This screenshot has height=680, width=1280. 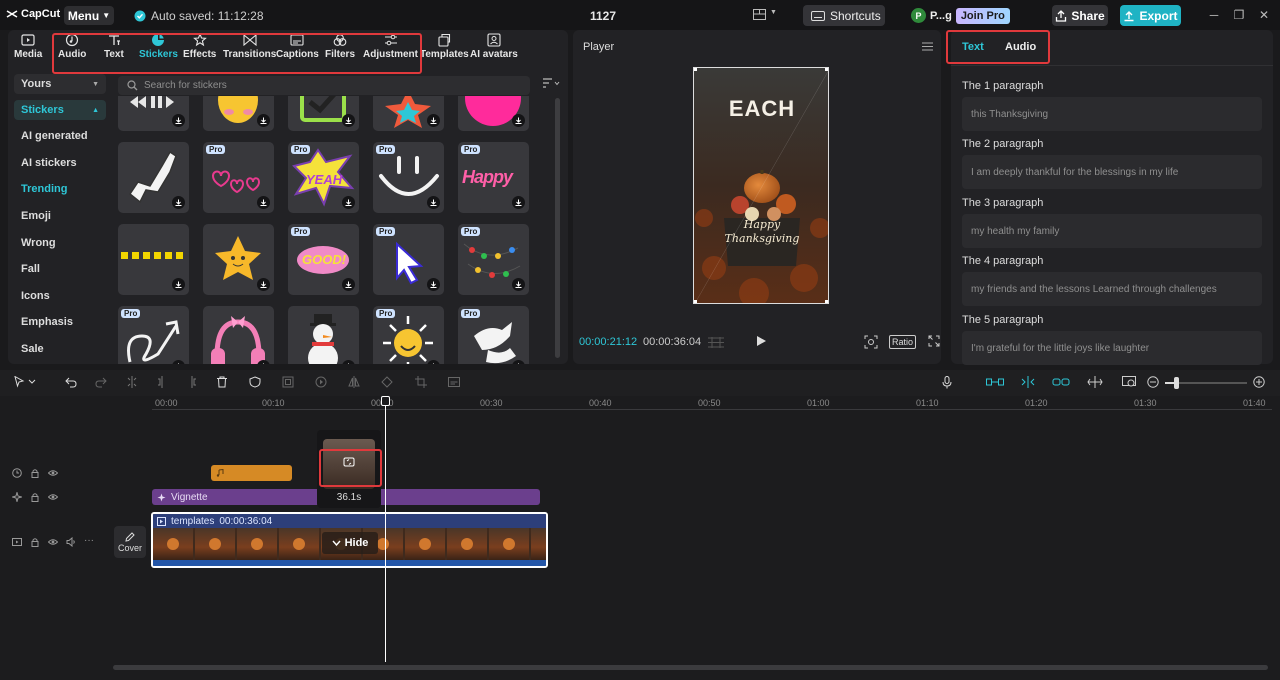 I want to click on mask-button, so click(x=255, y=382).